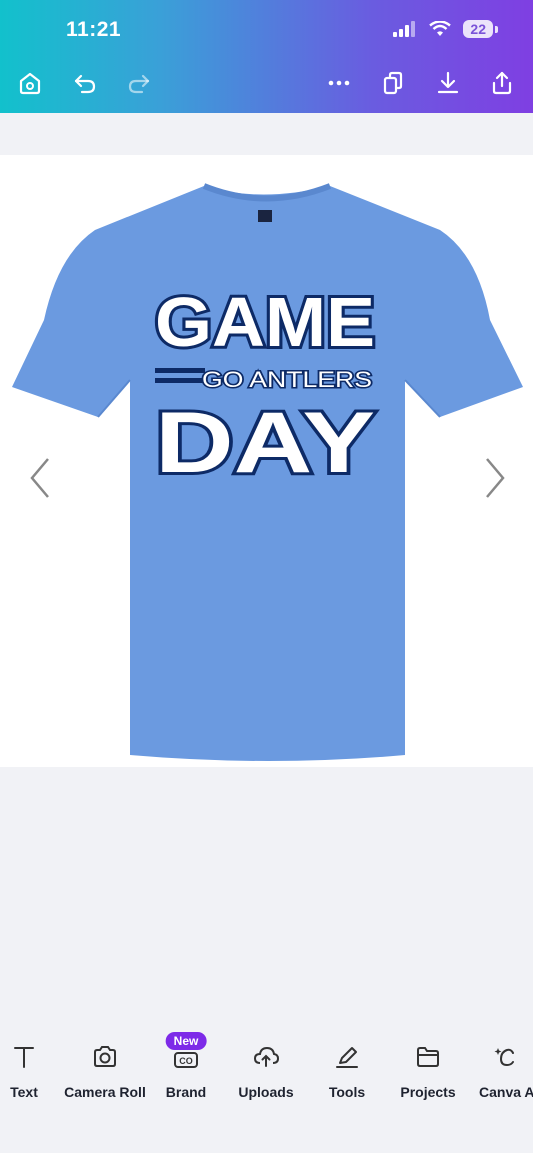 Image resolution: width=533 pixels, height=1153 pixels. I want to click on undo-button, so click(85, 83).